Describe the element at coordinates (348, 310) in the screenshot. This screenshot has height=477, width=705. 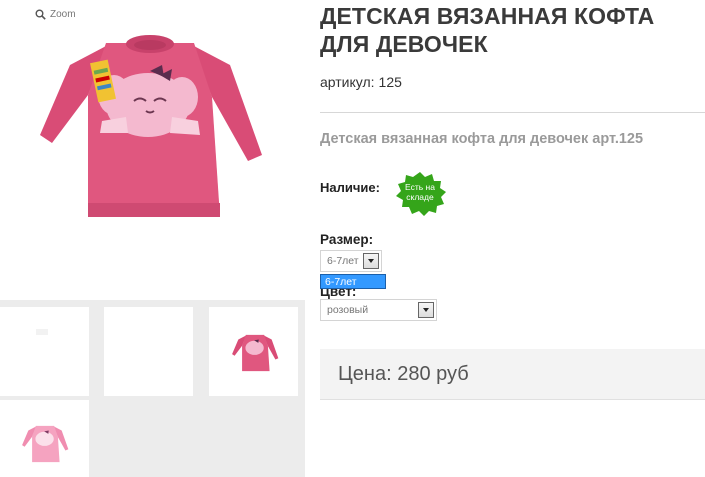
I see `color-select-value: розовый` at that location.